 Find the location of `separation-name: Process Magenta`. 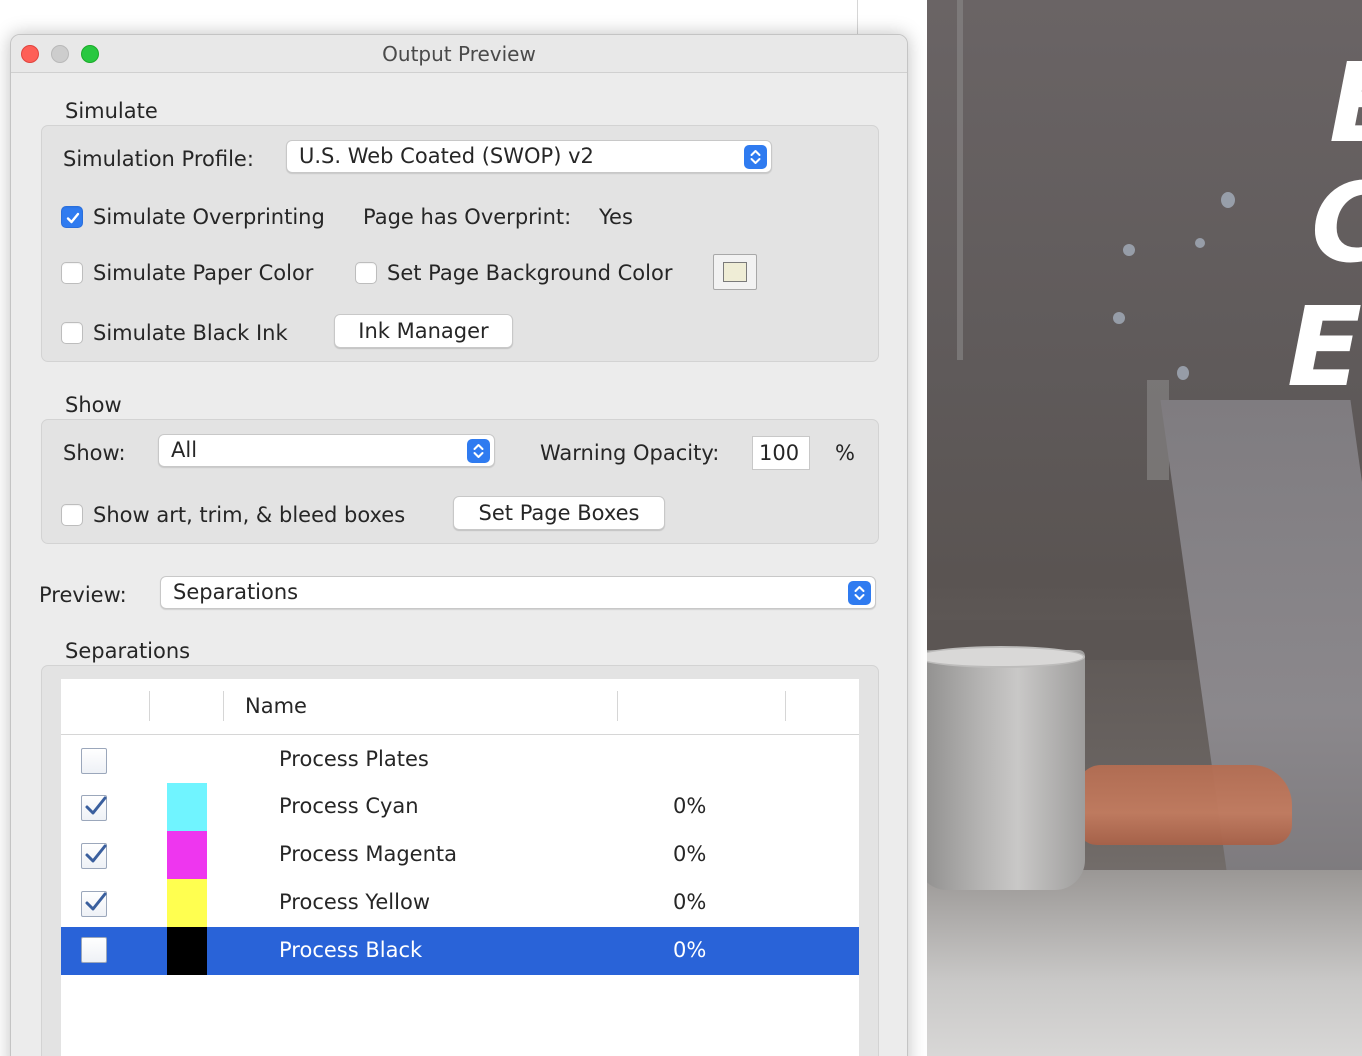

separation-name: Process Magenta is located at coordinates (368, 854).